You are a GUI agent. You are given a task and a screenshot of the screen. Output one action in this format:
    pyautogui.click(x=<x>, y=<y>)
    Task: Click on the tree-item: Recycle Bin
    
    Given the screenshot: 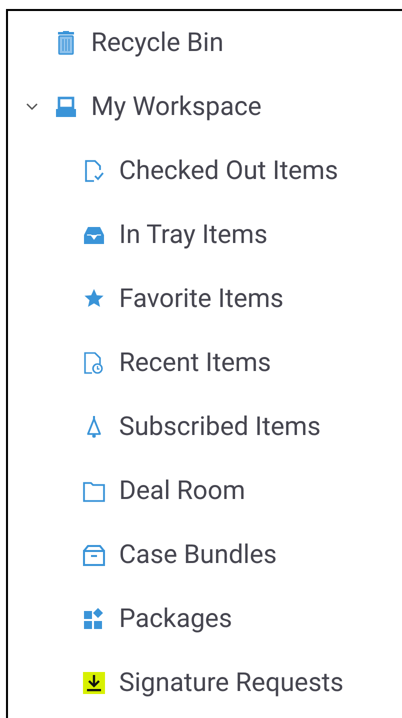 What is the action you would take?
    pyautogui.click(x=157, y=43)
    